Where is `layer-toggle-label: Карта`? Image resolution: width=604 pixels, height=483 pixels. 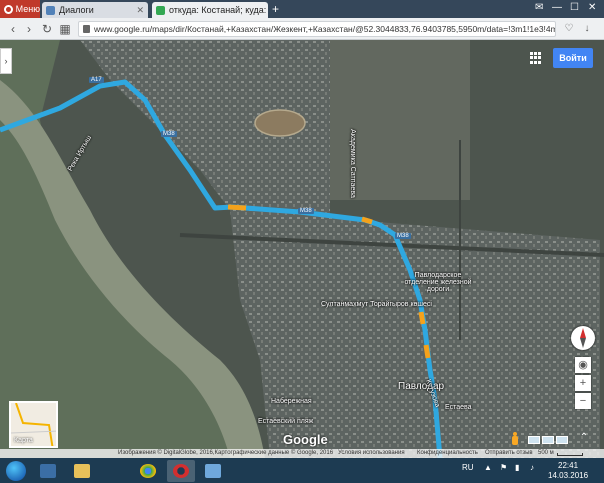 layer-toggle-label: Карта is located at coordinates (23, 440).